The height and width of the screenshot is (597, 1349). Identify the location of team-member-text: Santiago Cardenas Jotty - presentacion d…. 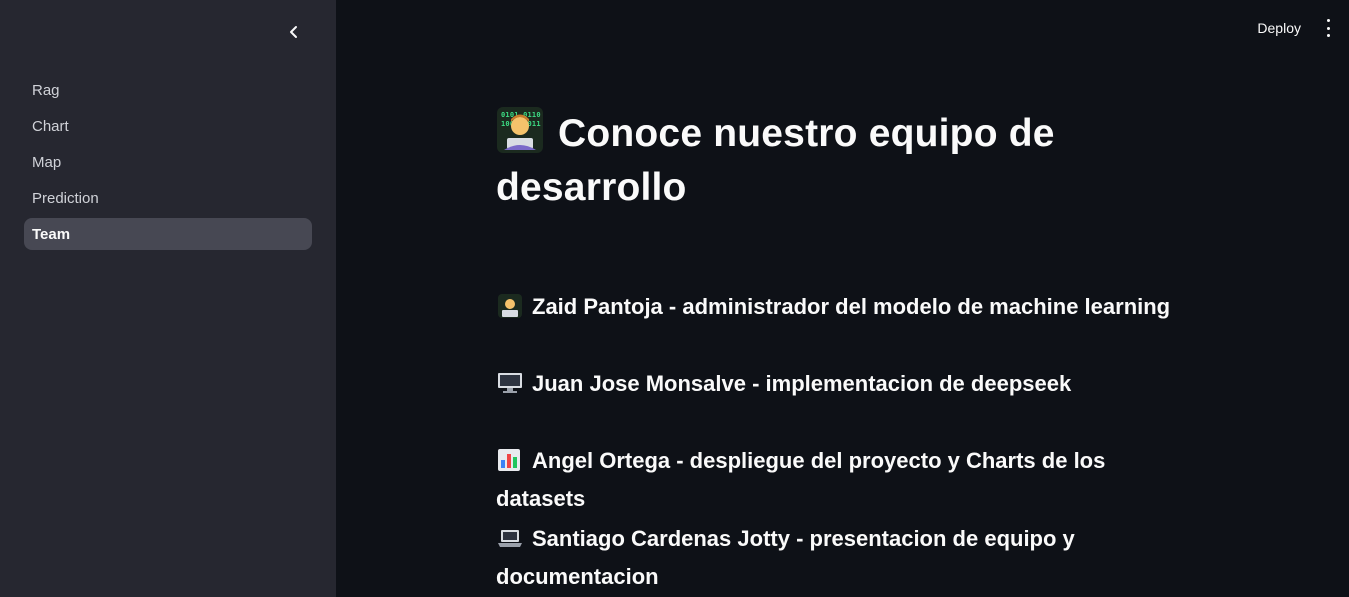
(785, 557).